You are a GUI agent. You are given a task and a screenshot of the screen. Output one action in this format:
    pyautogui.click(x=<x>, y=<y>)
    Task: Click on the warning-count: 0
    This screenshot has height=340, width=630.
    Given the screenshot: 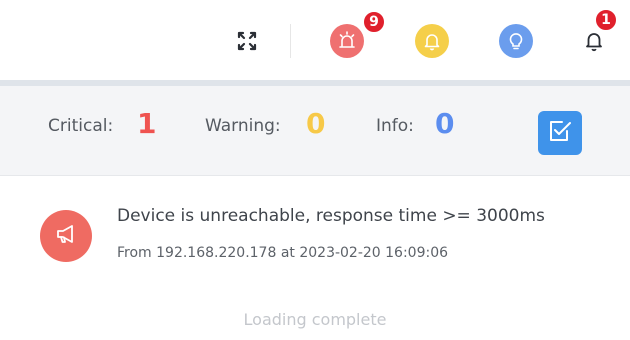 What is the action you would take?
    pyautogui.click(x=315, y=123)
    